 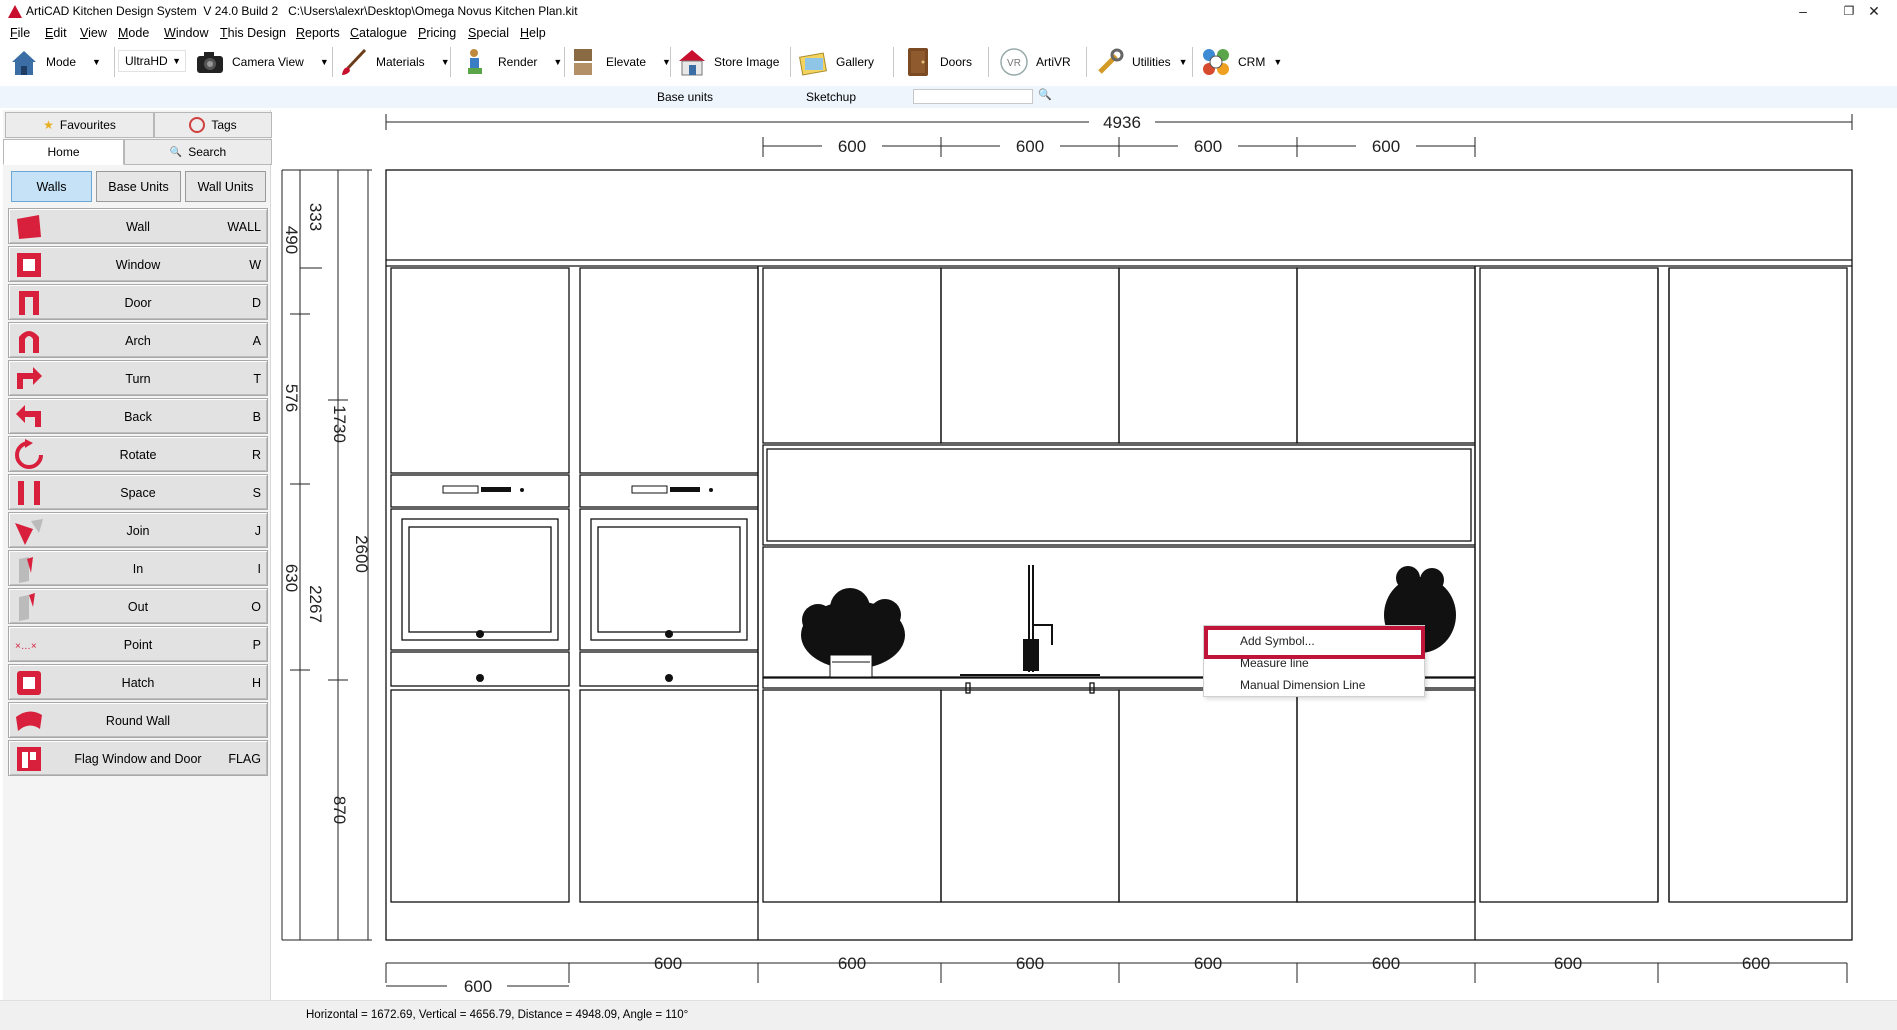 I want to click on doors-button: Doors, so click(x=937, y=62).